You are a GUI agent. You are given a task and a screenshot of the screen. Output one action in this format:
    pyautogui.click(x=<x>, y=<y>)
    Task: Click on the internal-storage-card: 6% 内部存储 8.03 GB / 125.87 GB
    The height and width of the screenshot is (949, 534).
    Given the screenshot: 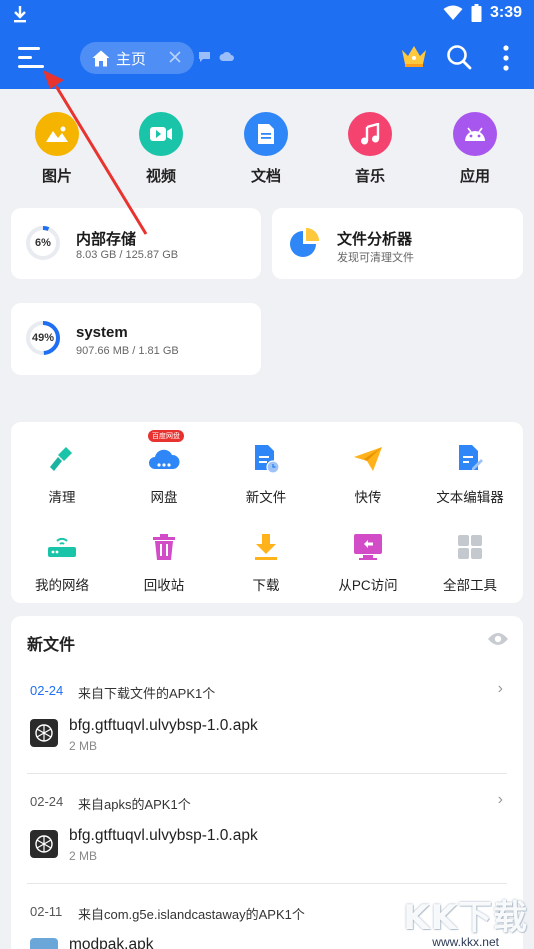 What is the action you would take?
    pyautogui.click(x=136, y=243)
    